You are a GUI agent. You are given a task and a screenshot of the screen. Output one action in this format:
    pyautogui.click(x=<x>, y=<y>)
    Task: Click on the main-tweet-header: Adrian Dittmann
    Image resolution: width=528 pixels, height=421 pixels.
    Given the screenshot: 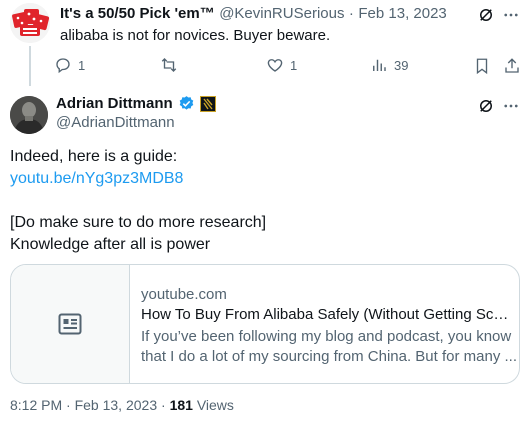 What is the action you would take?
    pyautogui.click(x=136, y=103)
    